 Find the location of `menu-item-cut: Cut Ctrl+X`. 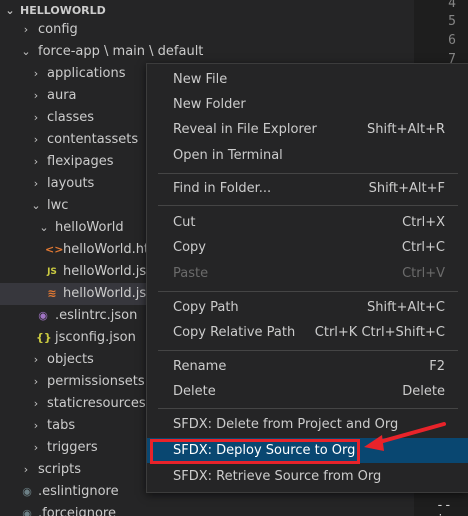

menu-item-cut: Cut Ctrl+X is located at coordinates (307, 222).